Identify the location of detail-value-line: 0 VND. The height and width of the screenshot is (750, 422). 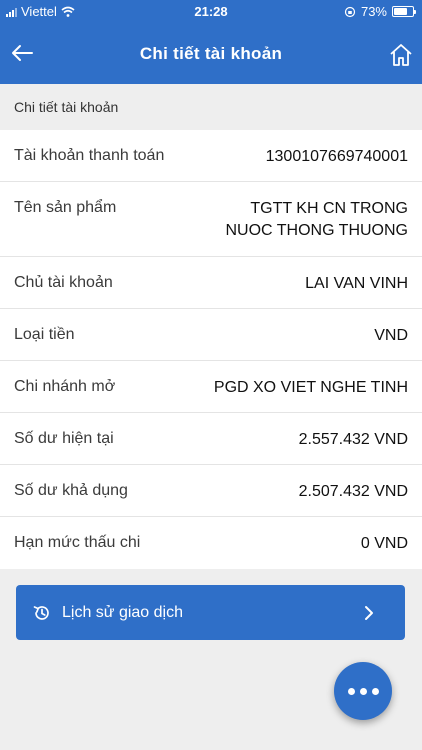
(384, 543).